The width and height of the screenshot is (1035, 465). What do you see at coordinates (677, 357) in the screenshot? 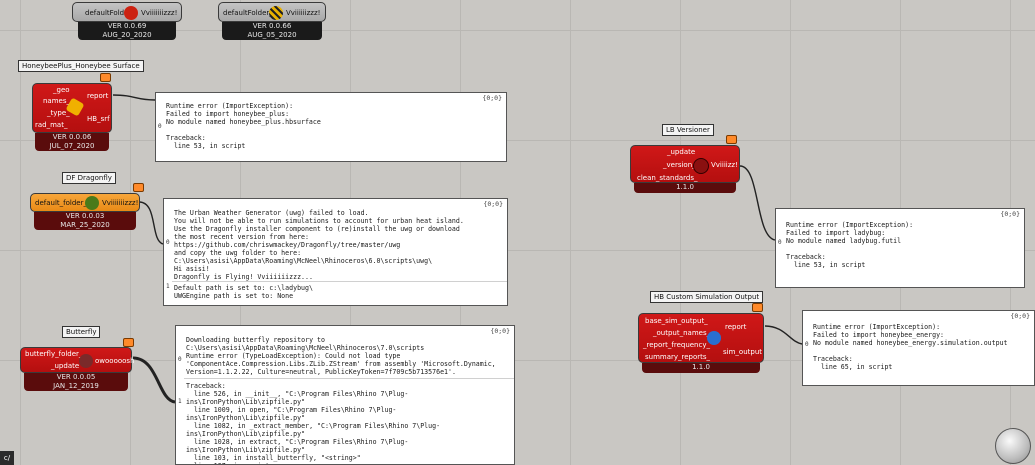
I see `input-summary-reports: summary_reports_` at bounding box center [677, 357].